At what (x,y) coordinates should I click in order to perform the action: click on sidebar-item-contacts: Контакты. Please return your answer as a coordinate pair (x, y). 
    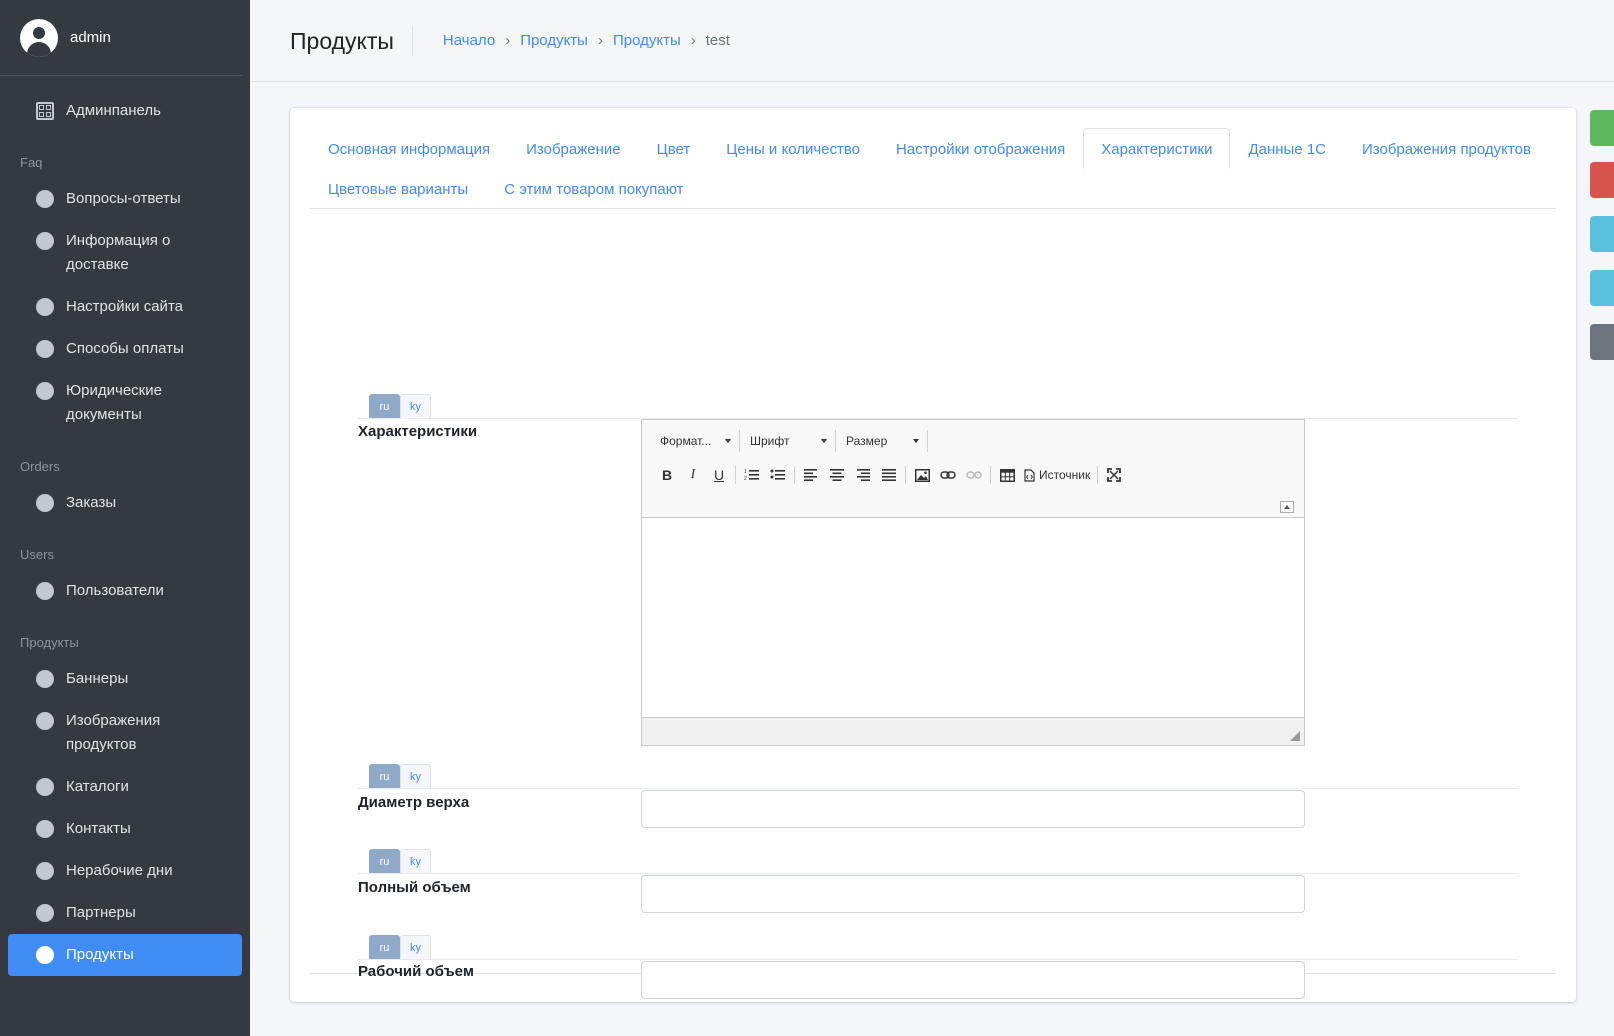
    Looking at the image, I should click on (125, 829).